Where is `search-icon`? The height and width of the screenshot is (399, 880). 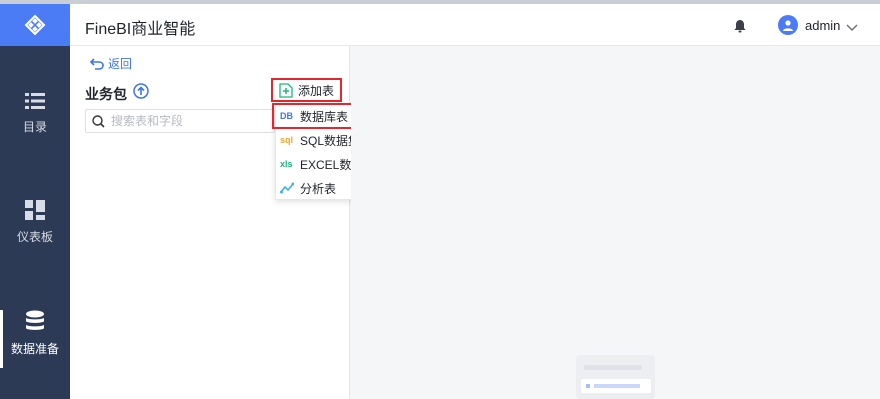 search-icon is located at coordinates (98, 121).